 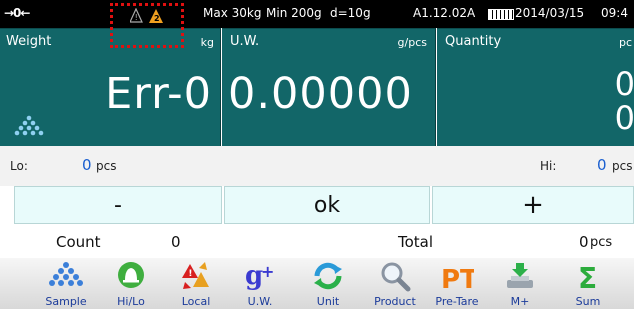 I want to click on firmware-version: A1.12.02A, so click(x=444, y=13).